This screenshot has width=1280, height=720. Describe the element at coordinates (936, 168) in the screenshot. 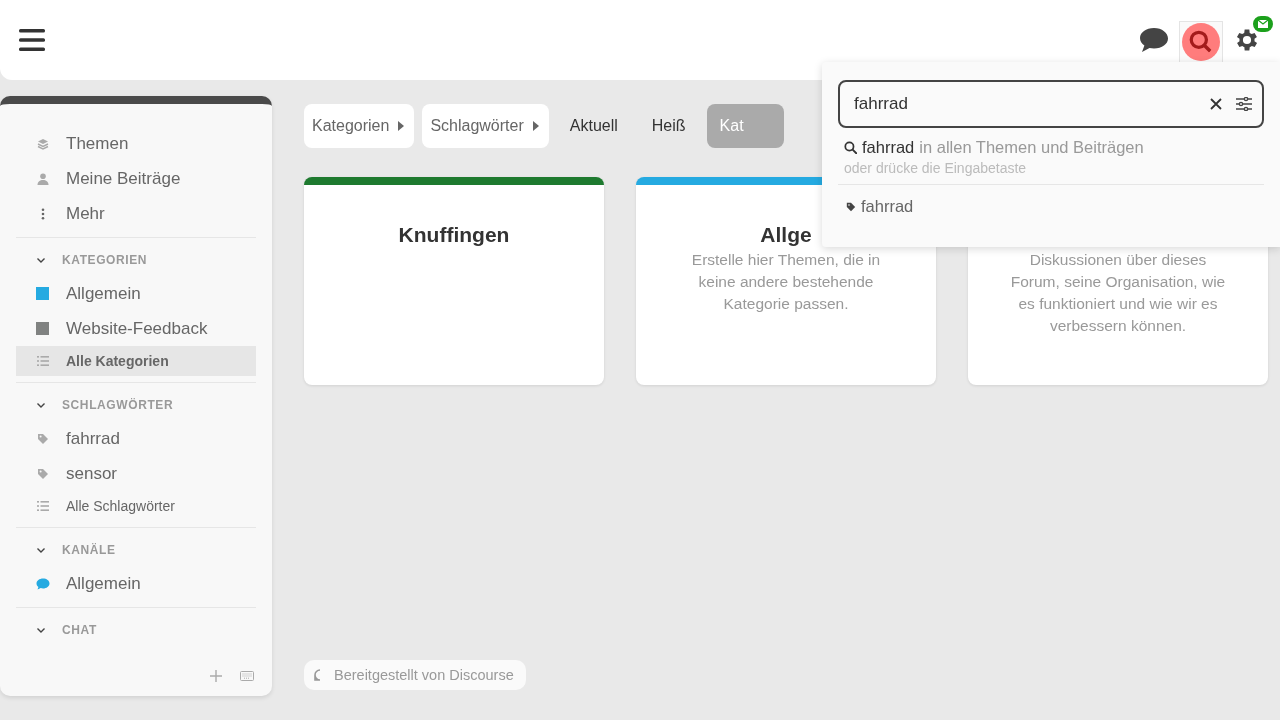

I see `search-hint: oder drücke die Eingabetaste` at that location.